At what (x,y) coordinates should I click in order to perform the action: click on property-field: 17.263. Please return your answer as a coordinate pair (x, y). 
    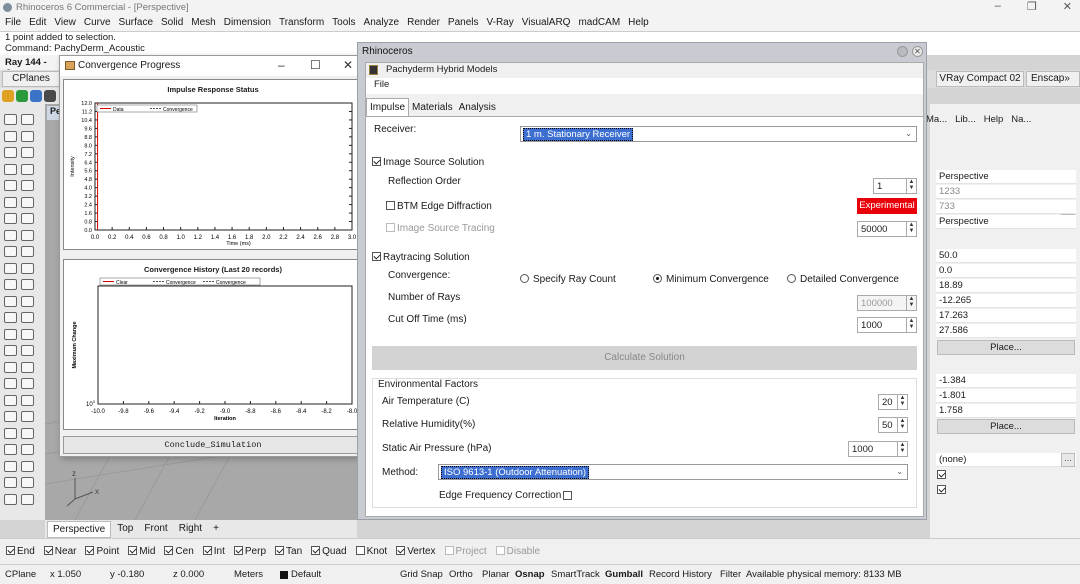
    Looking at the image, I should click on (1006, 316).